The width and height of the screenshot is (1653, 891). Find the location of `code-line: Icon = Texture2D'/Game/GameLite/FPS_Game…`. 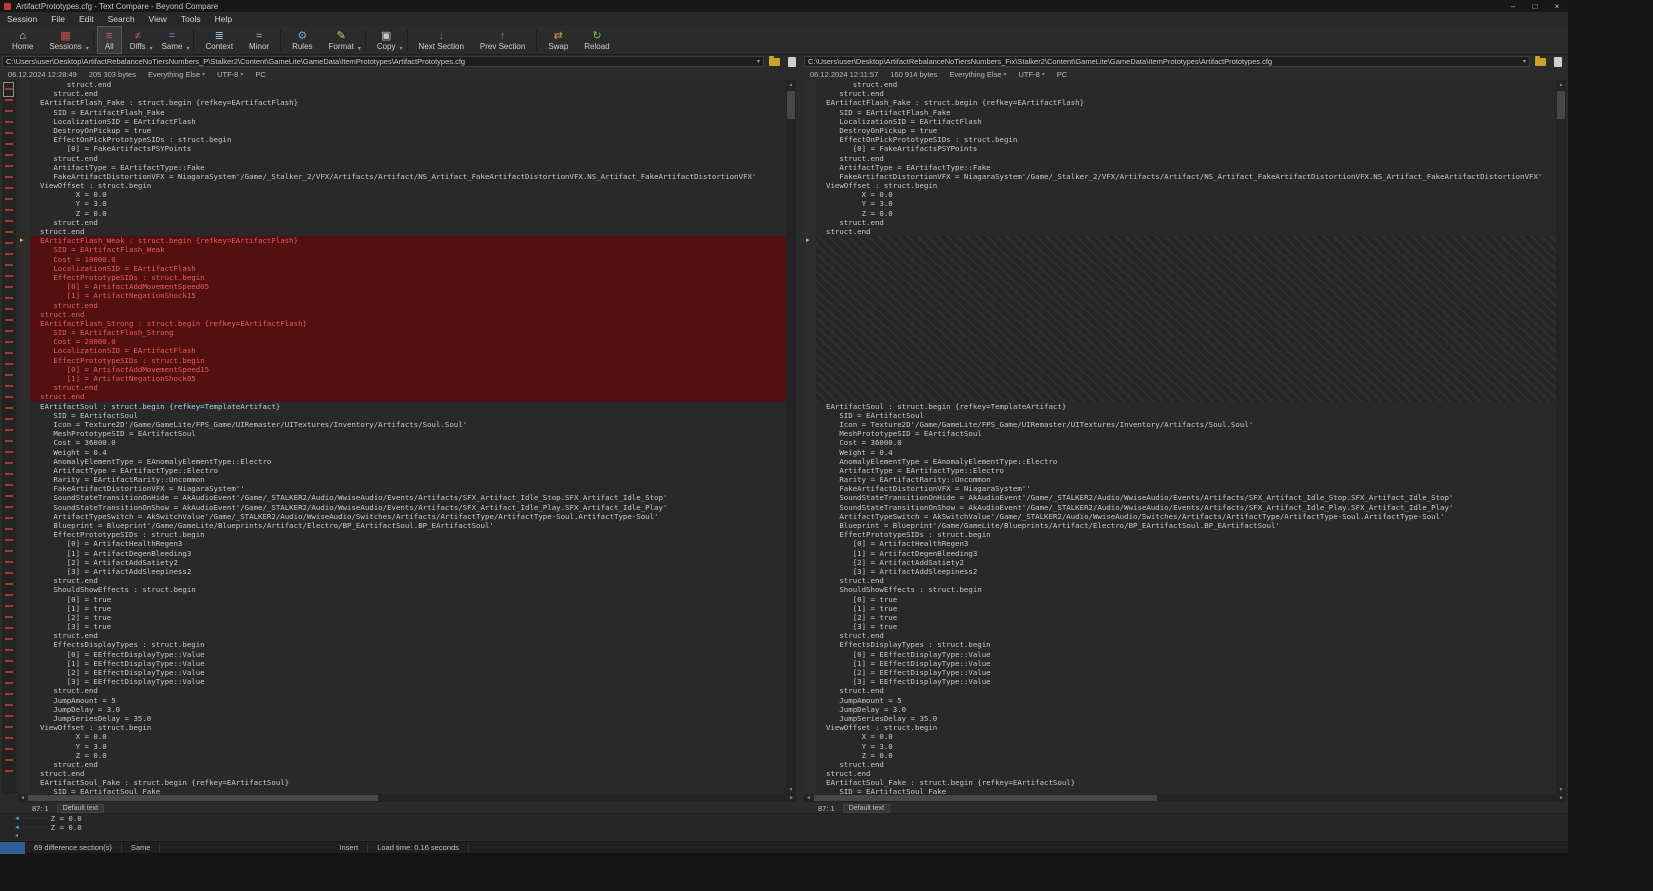

code-line: Icon = Texture2D'/Game/GameLite/FPS_Game… is located at coordinates (408, 424).